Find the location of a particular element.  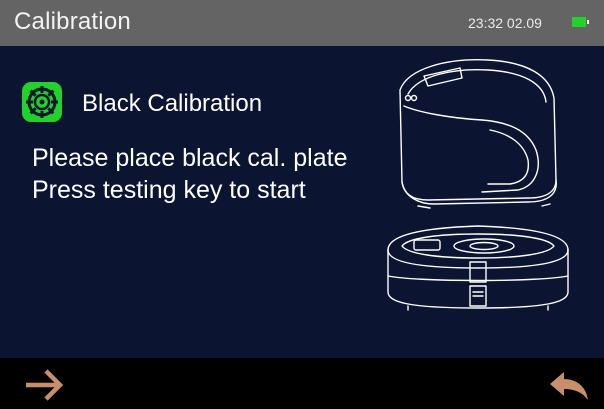

battery-full-icon is located at coordinates (581, 22).